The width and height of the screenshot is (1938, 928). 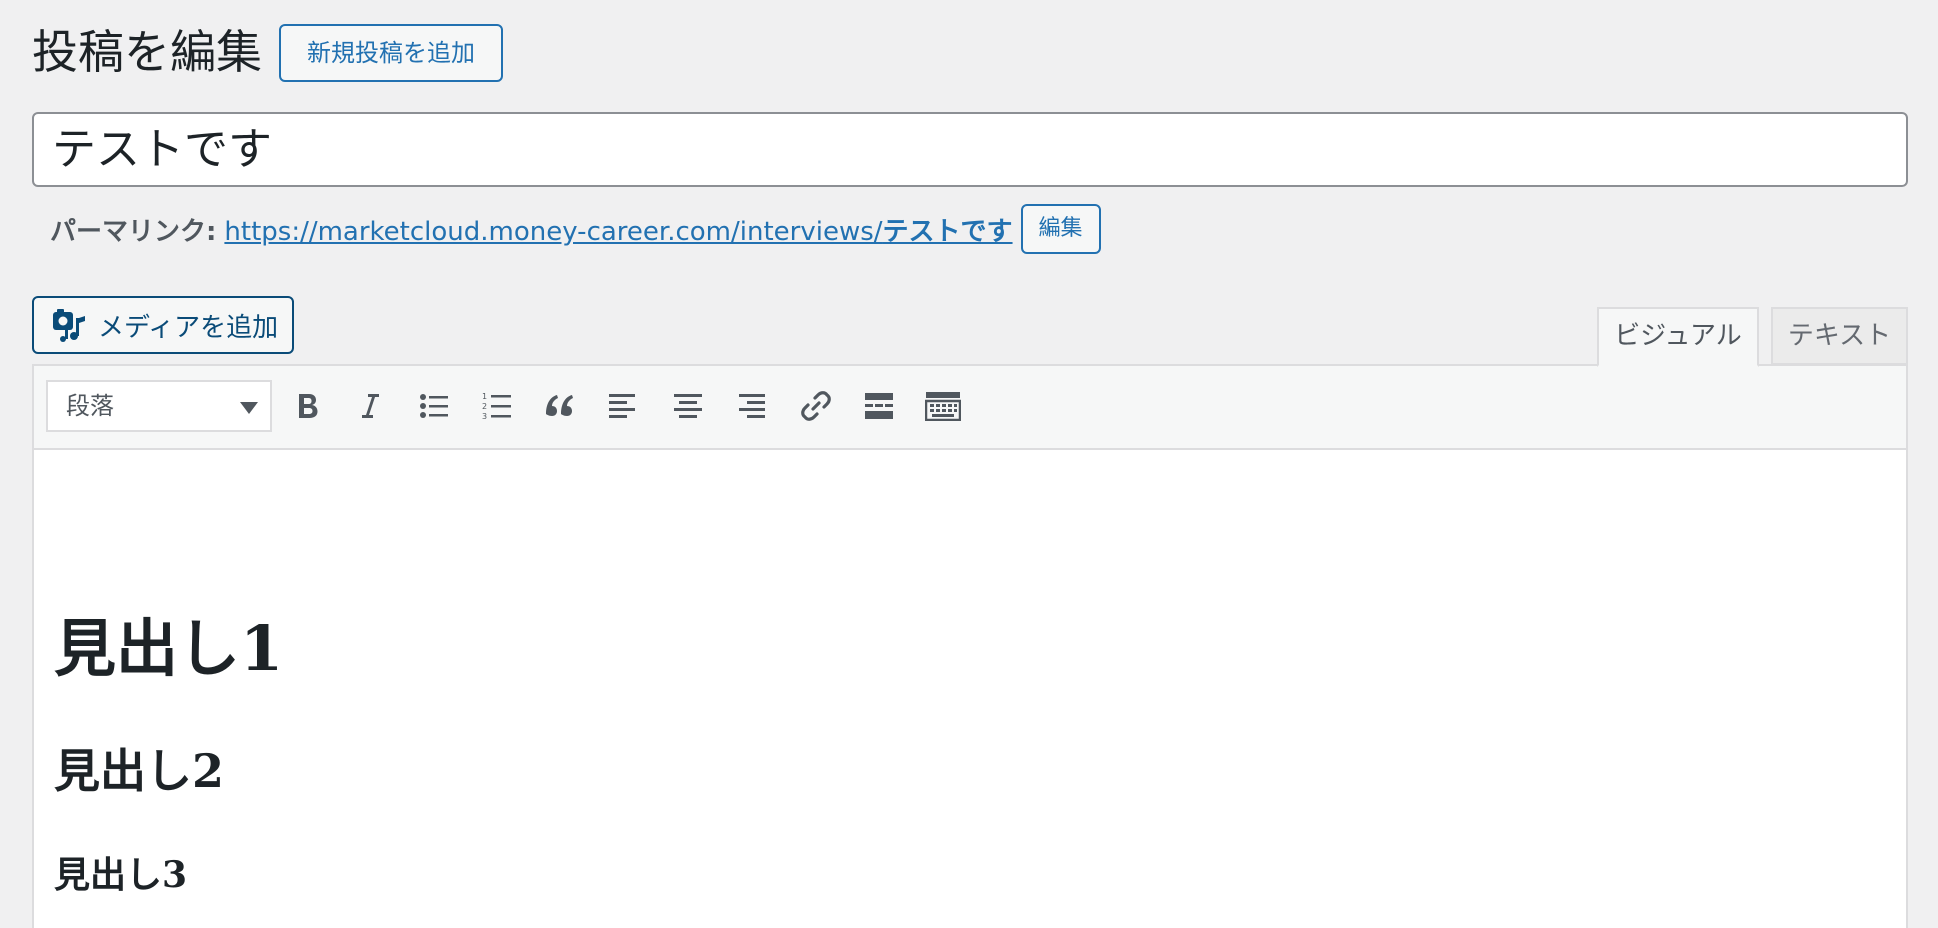 What do you see at coordinates (249, 408) in the screenshot?
I see `chevron-down-icon` at bounding box center [249, 408].